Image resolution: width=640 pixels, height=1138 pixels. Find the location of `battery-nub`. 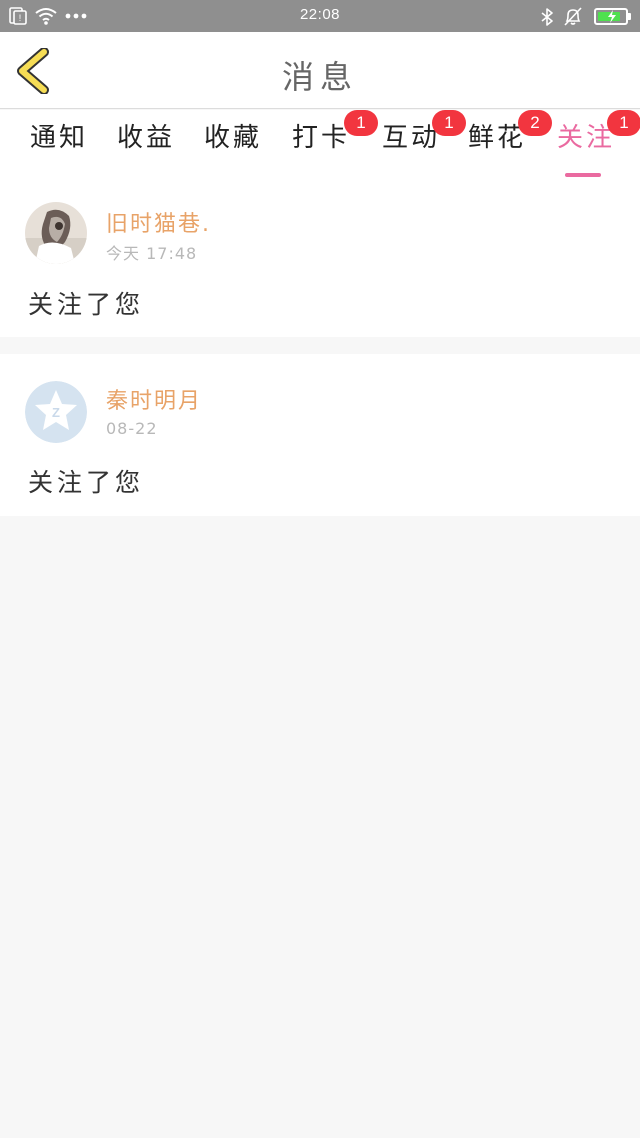

battery-nub is located at coordinates (629, 16).